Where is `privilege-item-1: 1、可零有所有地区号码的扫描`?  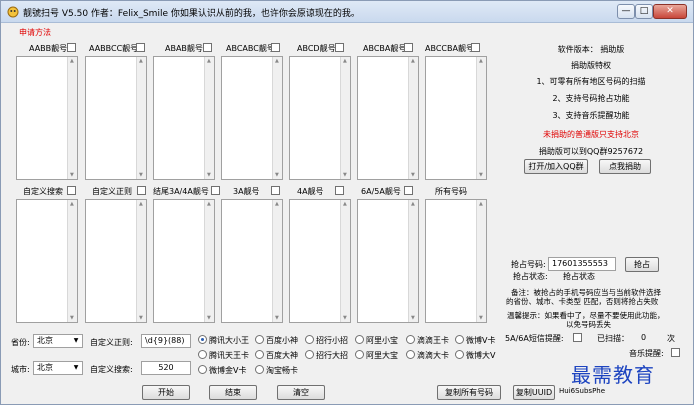
privilege-item-1: 1、可零有所有地区号码的扫描 is located at coordinates (591, 81).